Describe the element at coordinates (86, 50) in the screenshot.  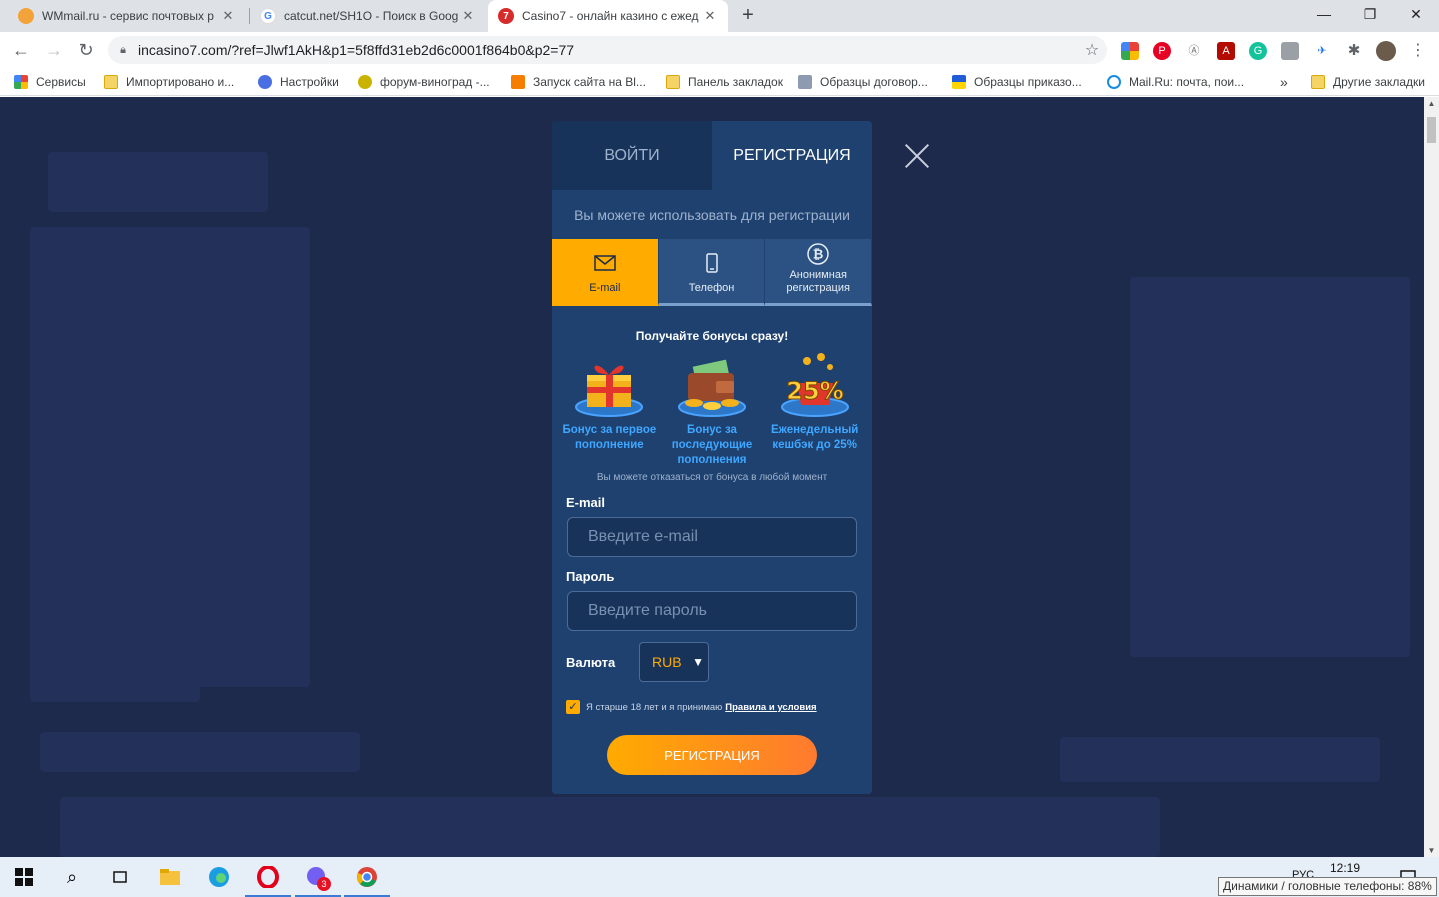
I see `reload-icon: ↻` at that location.